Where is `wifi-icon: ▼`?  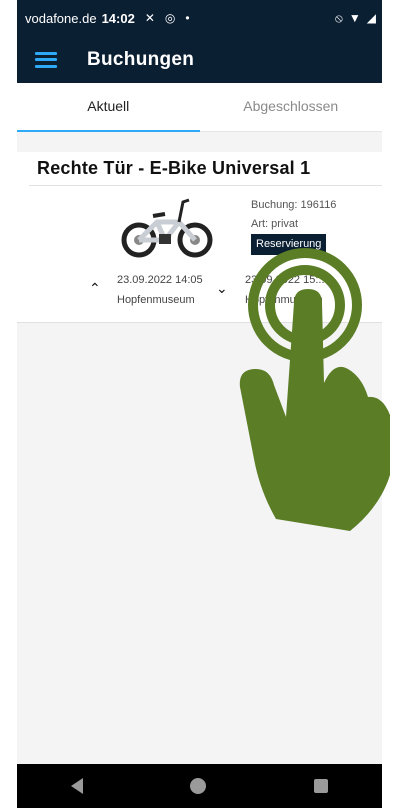
wifi-icon: ▼ is located at coordinates (354, 18).